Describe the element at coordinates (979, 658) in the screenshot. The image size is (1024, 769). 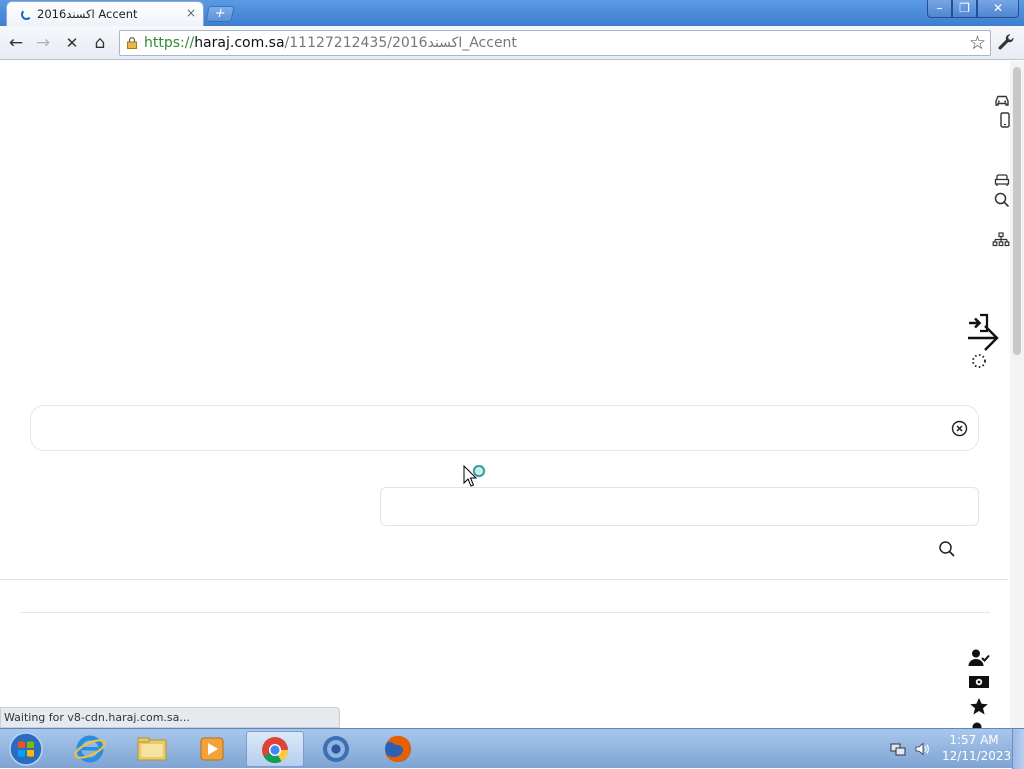
I see `user-check-icon` at that location.